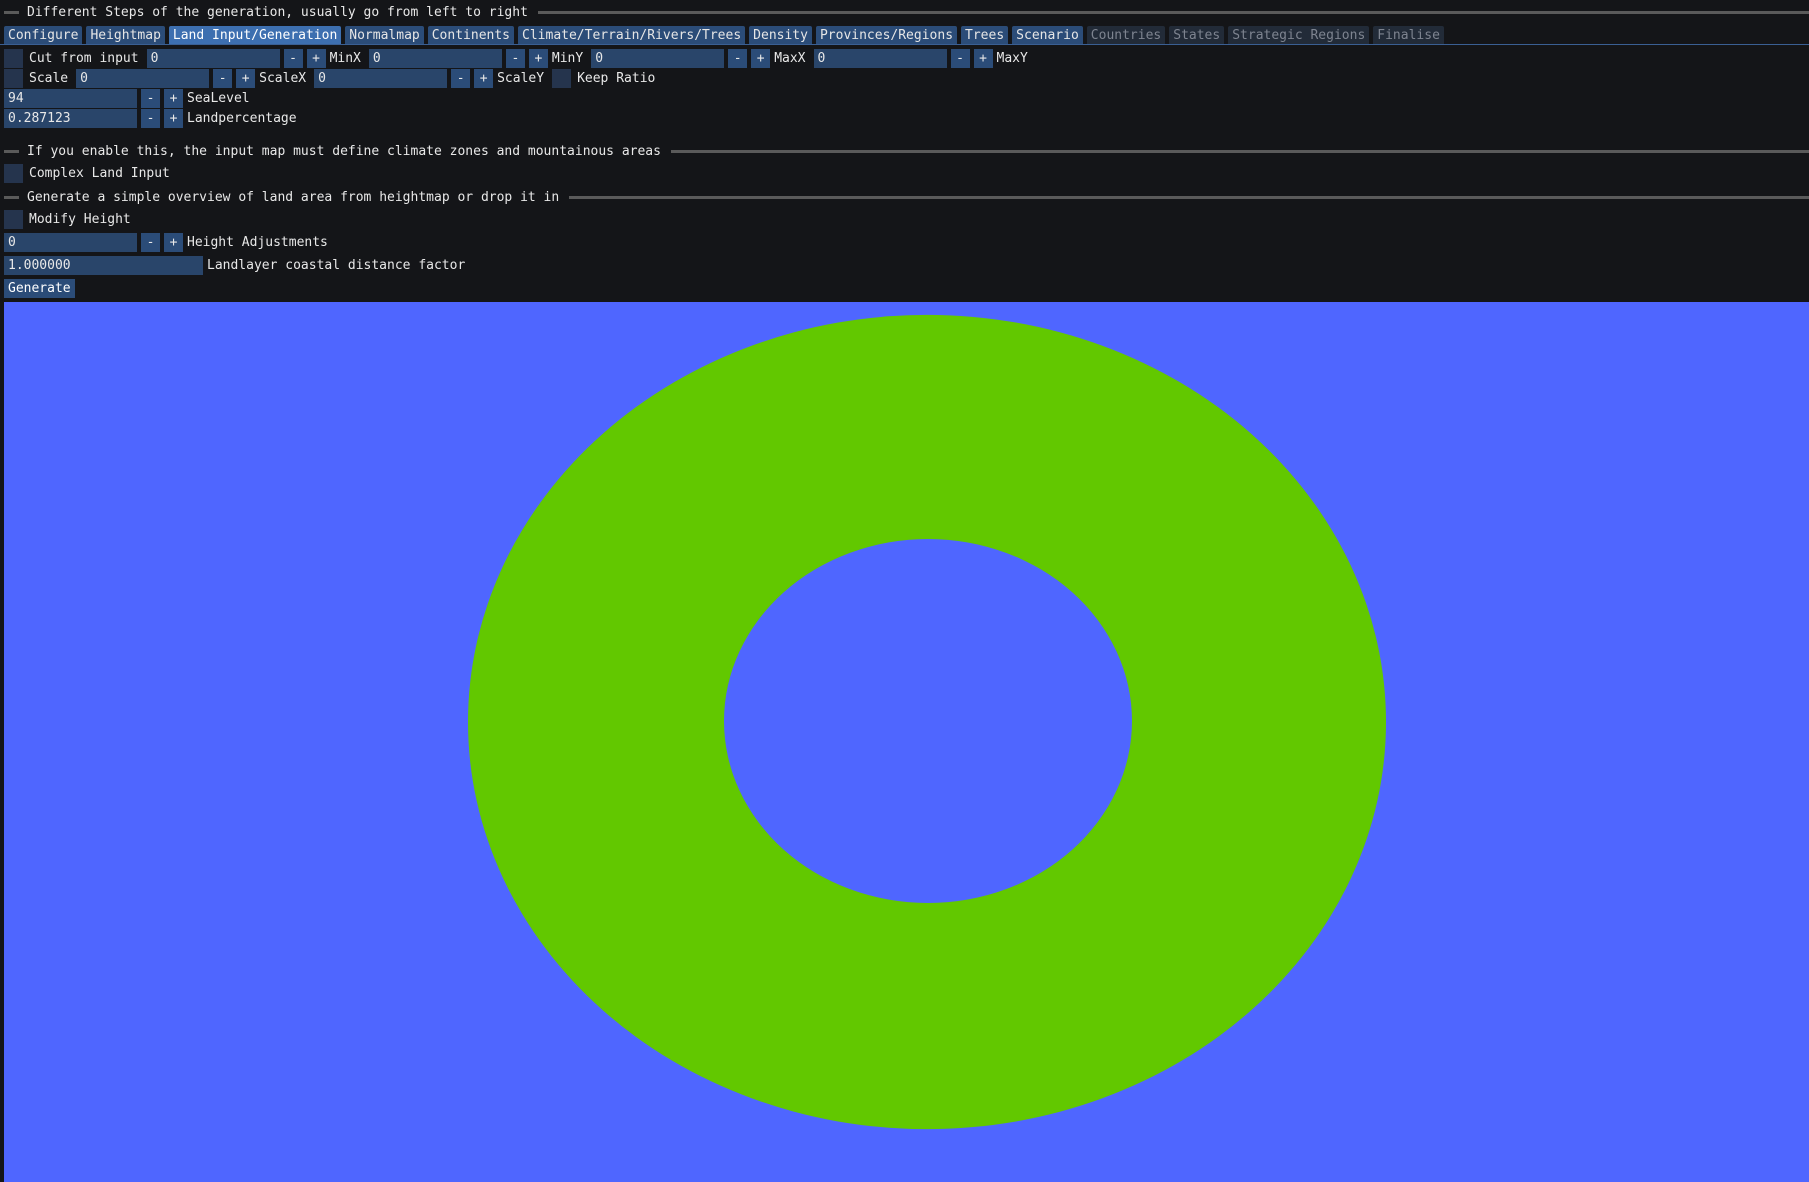 This screenshot has width=1809, height=1182. What do you see at coordinates (70, 118) in the screenshot?
I see `landpercentage-input: 0.287123` at bounding box center [70, 118].